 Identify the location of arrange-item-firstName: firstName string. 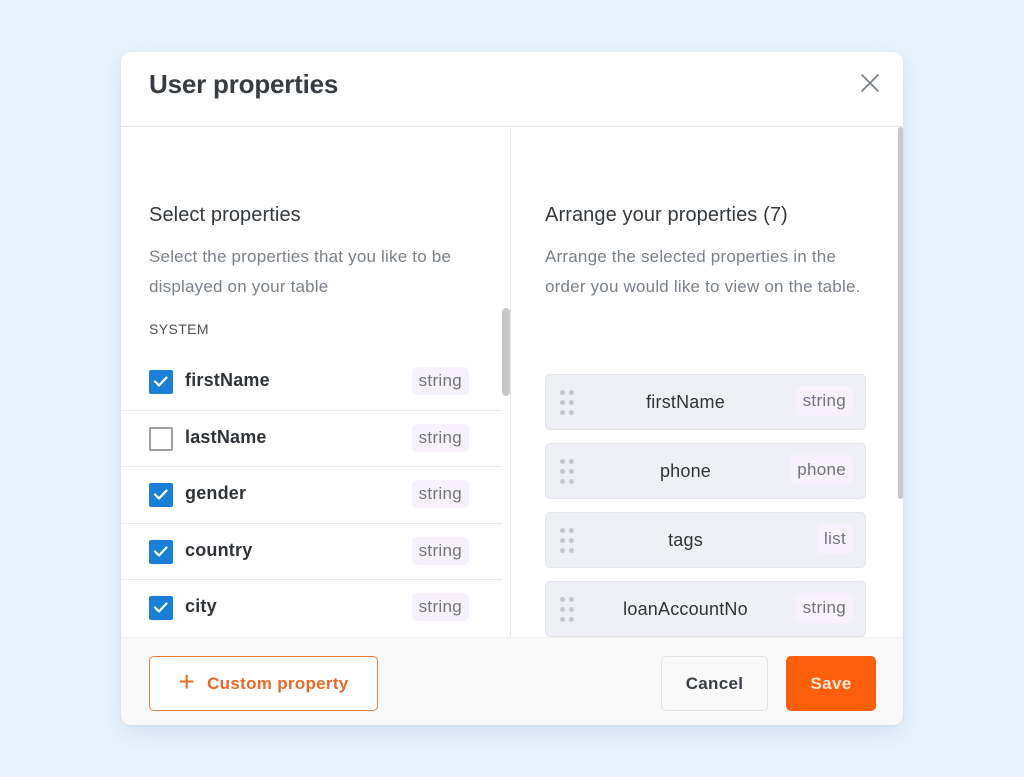
(705, 402).